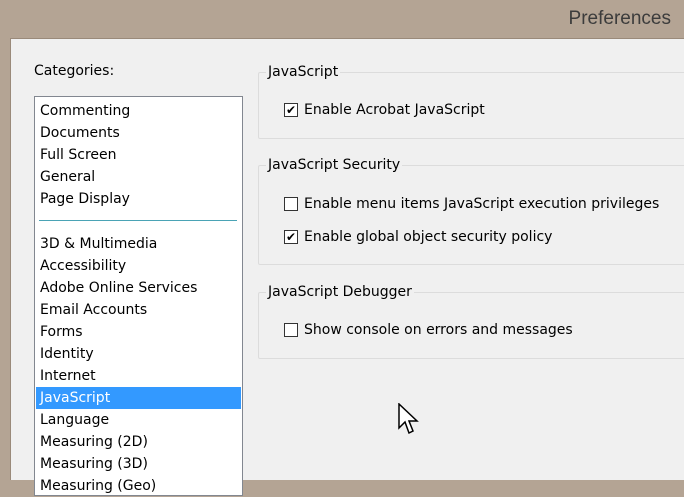 Image resolution: width=684 pixels, height=497 pixels. What do you see at coordinates (138, 376) in the screenshot?
I see `category-item: Internet` at bounding box center [138, 376].